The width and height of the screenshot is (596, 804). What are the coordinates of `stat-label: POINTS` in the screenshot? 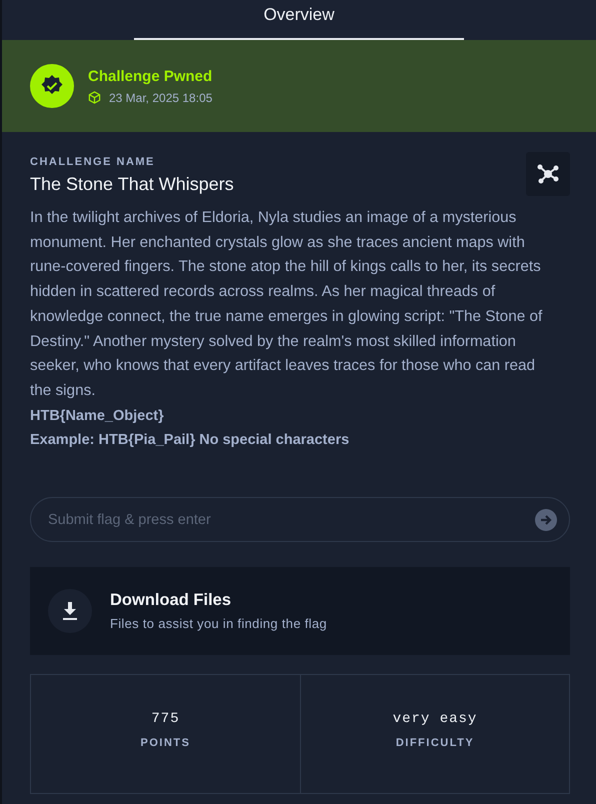 It's located at (165, 743).